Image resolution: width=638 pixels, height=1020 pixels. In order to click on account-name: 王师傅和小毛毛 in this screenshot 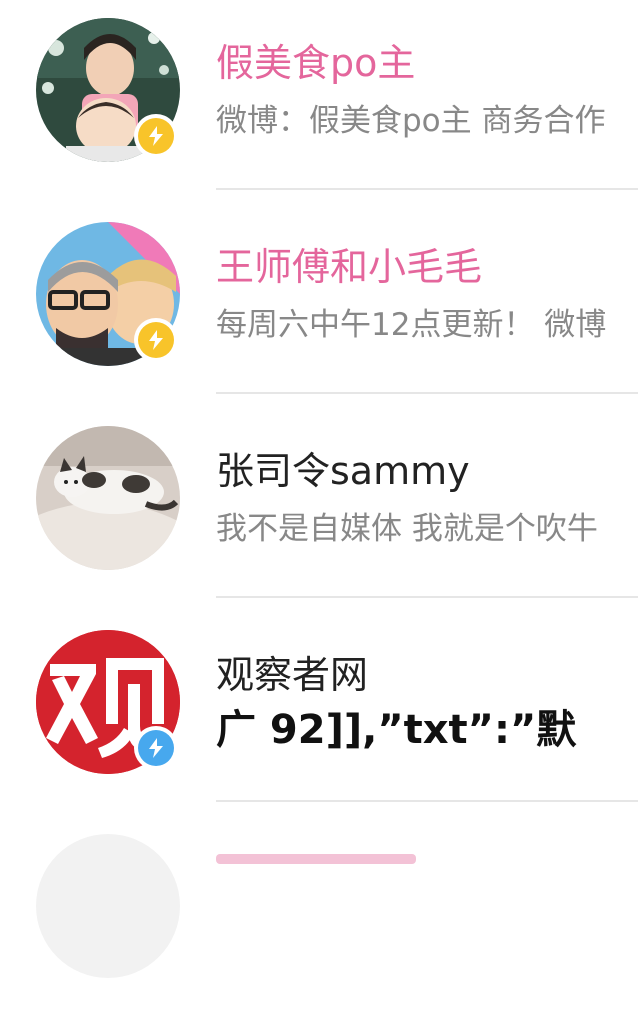, I will do `click(349, 267)`.